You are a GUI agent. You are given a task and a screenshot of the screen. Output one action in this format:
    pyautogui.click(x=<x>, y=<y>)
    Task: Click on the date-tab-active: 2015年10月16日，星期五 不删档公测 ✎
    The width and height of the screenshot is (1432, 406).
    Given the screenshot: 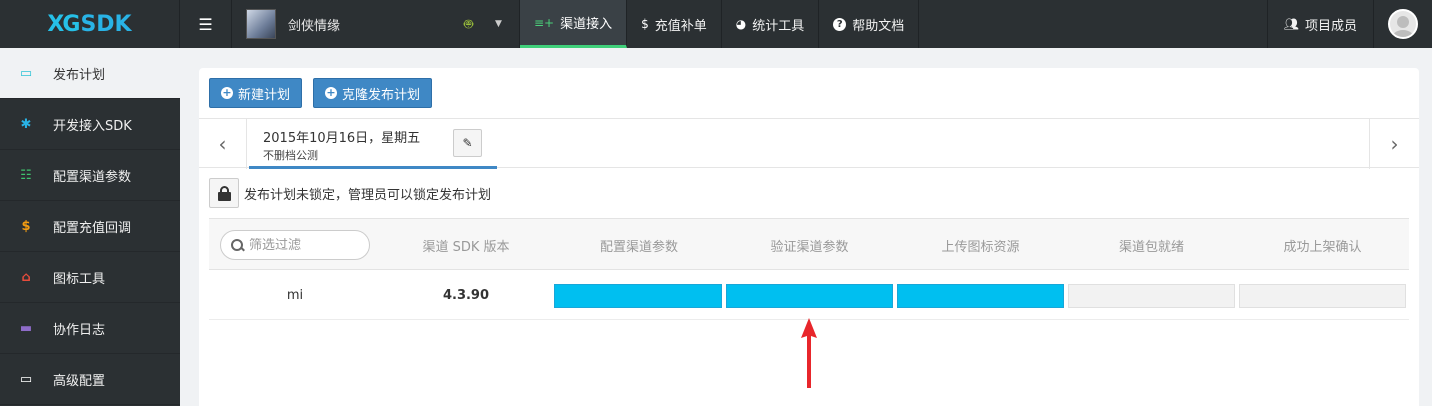 What is the action you would take?
    pyautogui.click(x=373, y=144)
    